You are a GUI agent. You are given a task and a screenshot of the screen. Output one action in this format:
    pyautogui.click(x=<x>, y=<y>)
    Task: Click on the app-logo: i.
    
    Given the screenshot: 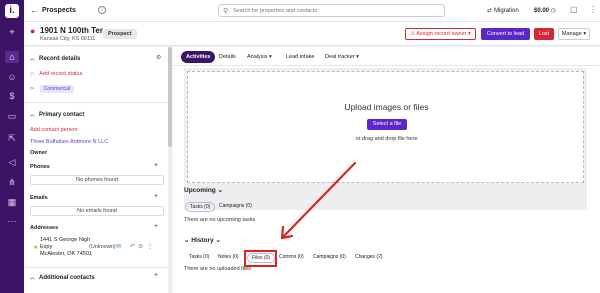 What is the action you would take?
    pyautogui.click(x=12, y=11)
    